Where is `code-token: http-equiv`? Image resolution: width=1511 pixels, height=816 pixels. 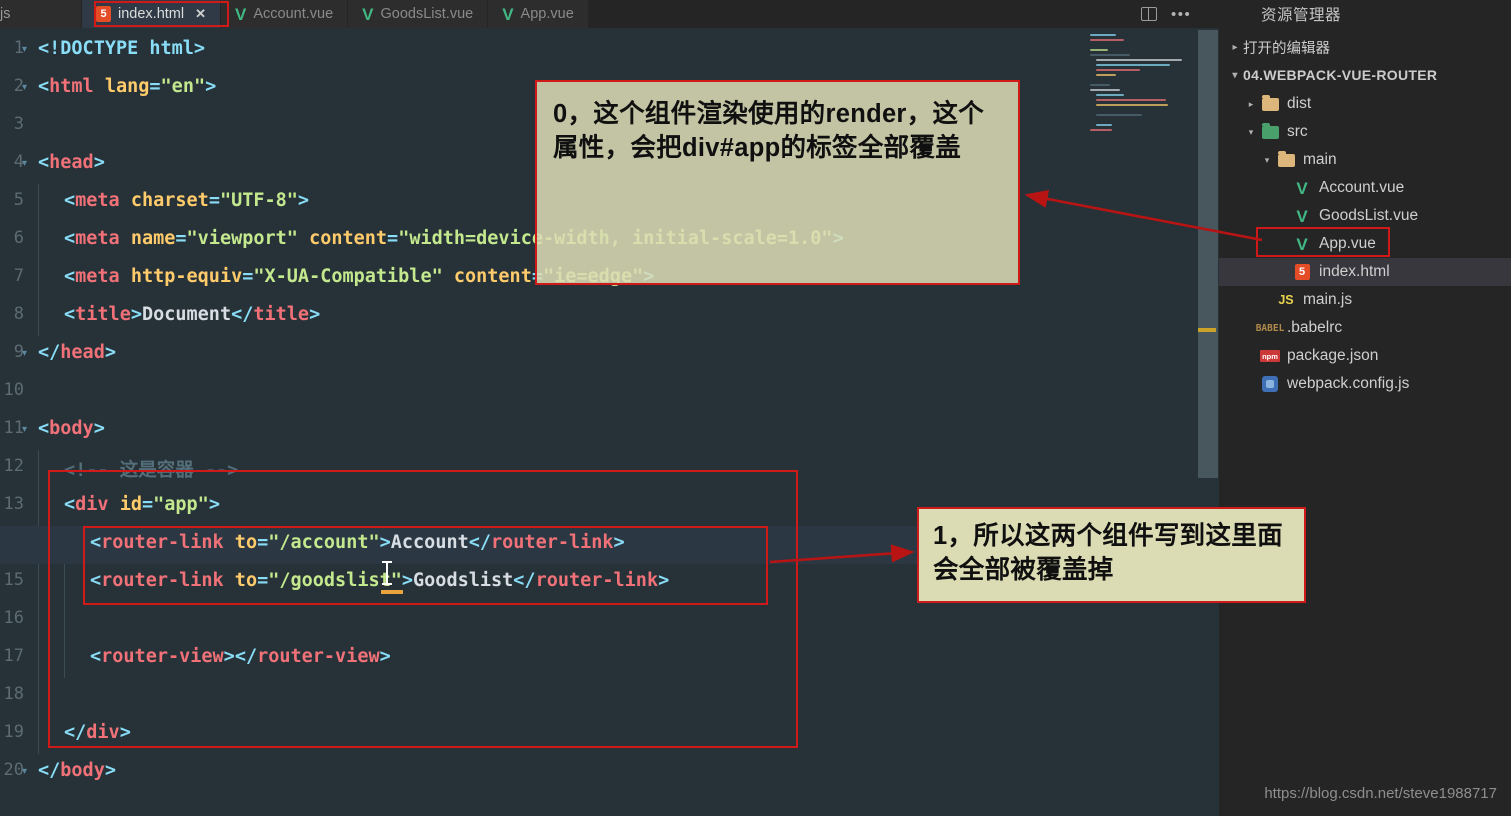
code-token: http-equiv is located at coordinates (181, 276).